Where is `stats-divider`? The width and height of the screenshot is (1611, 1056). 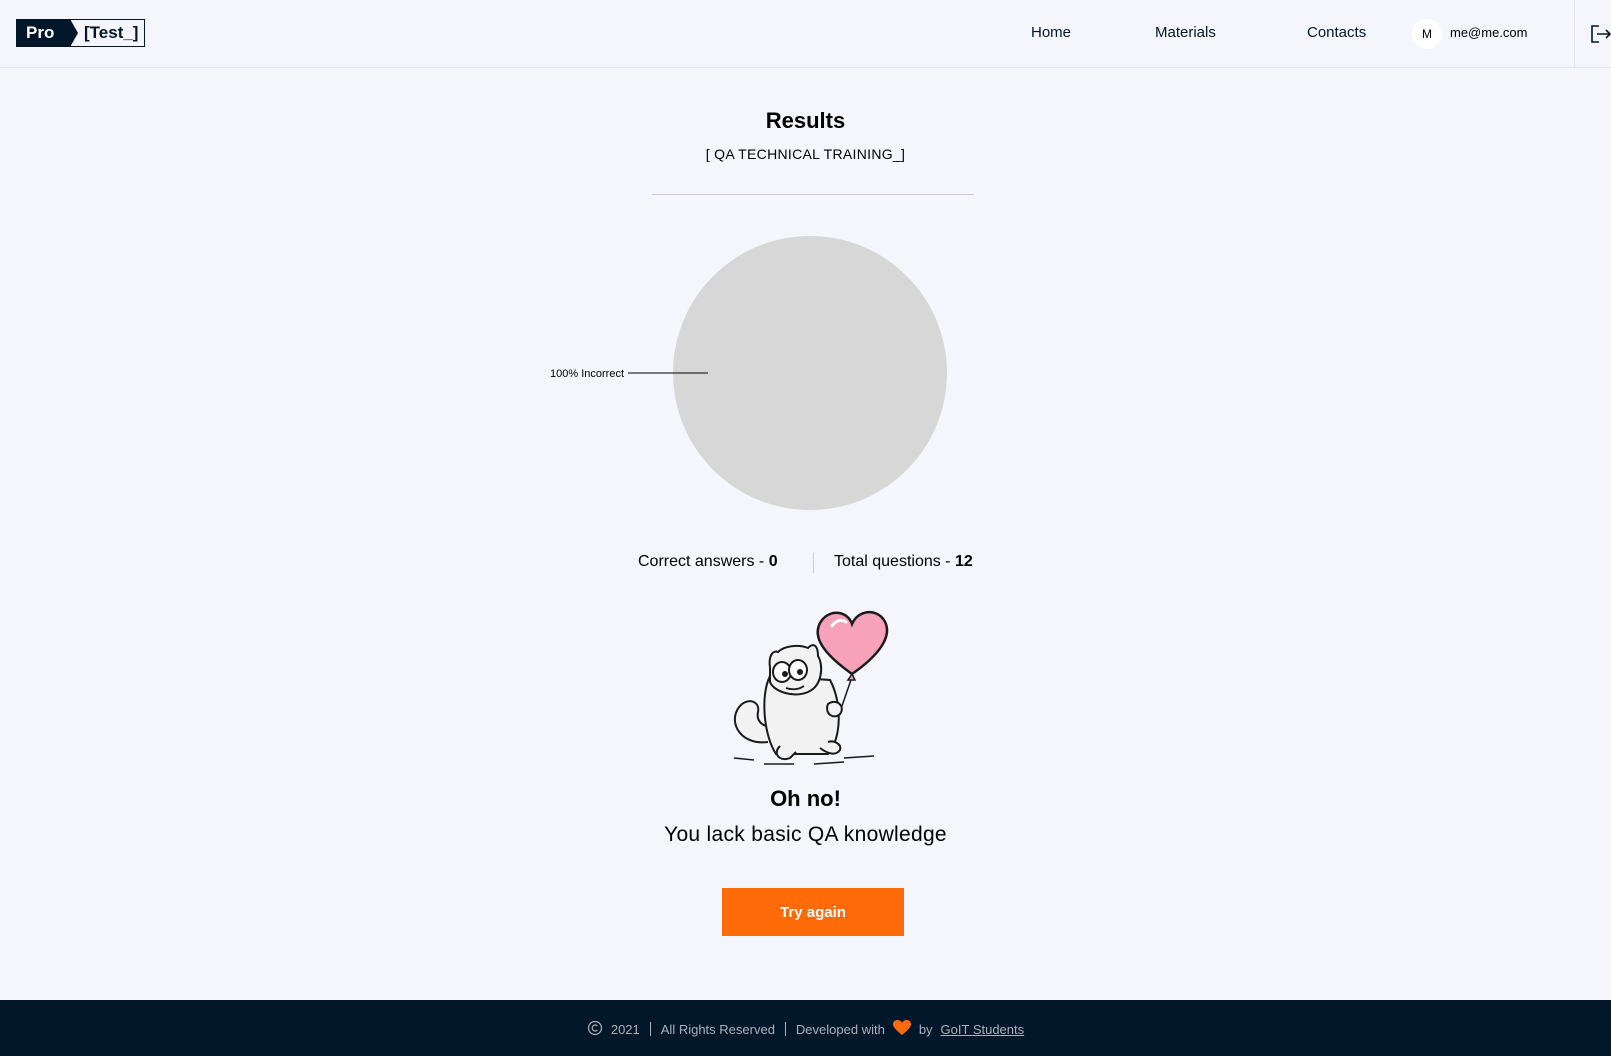
stats-divider is located at coordinates (813, 563).